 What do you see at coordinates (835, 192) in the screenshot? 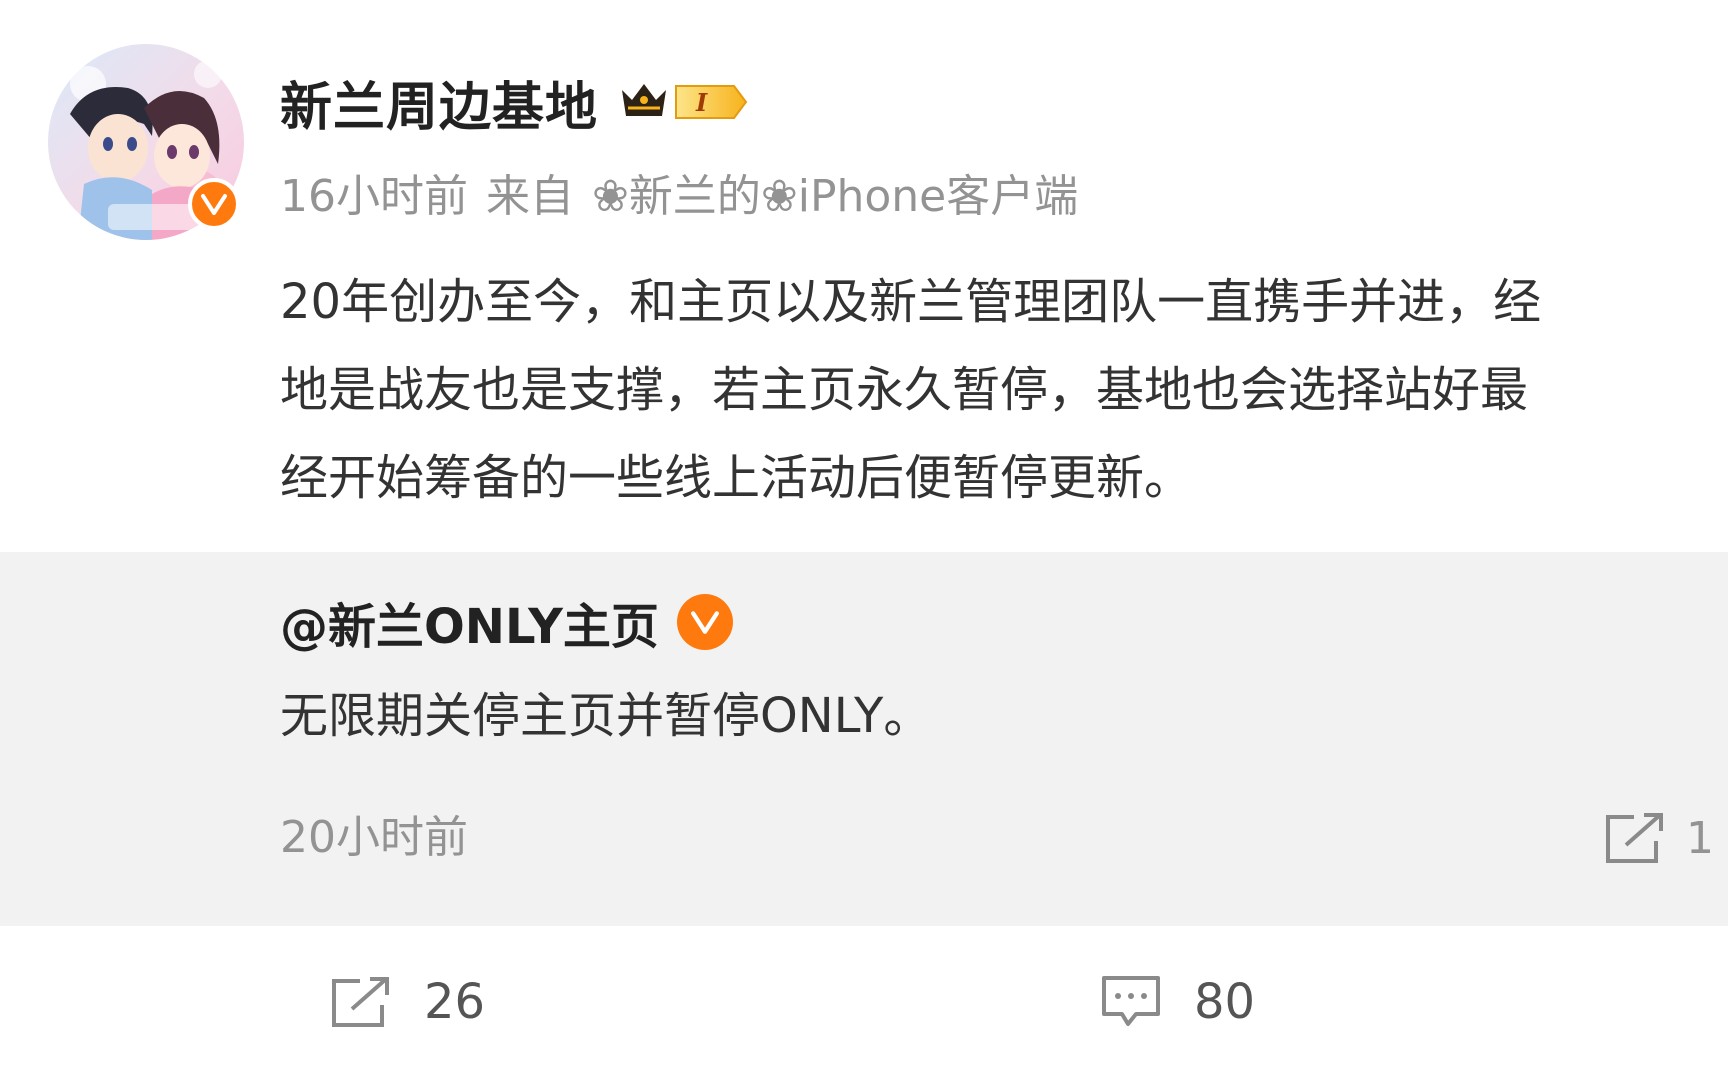
I see `post-source: ❀新兰的❀iPhone客户端` at bounding box center [835, 192].